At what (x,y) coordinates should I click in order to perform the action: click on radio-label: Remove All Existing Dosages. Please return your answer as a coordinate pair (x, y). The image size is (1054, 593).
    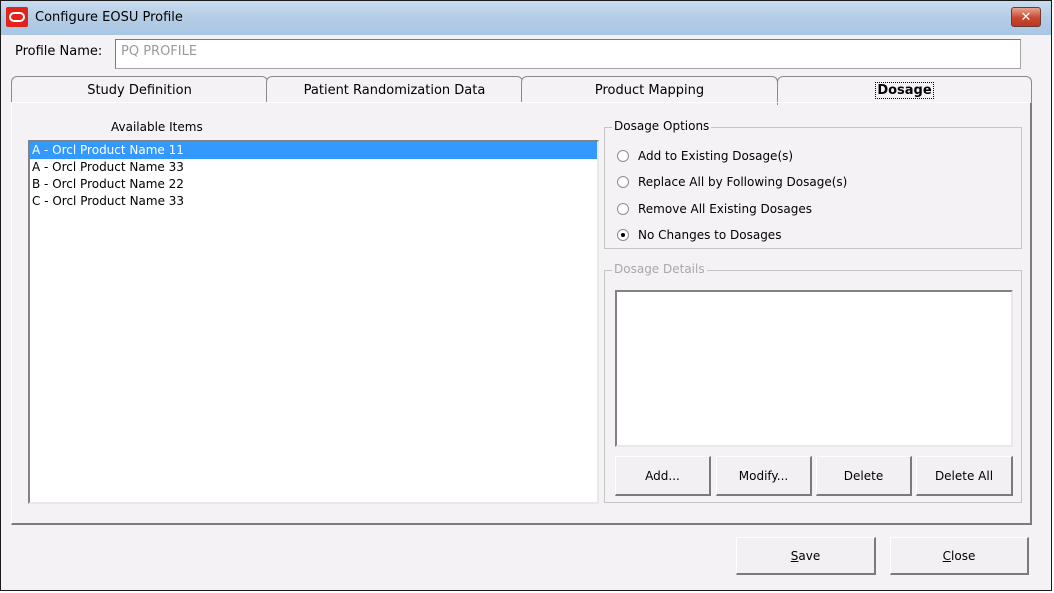
    Looking at the image, I should click on (725, 209).